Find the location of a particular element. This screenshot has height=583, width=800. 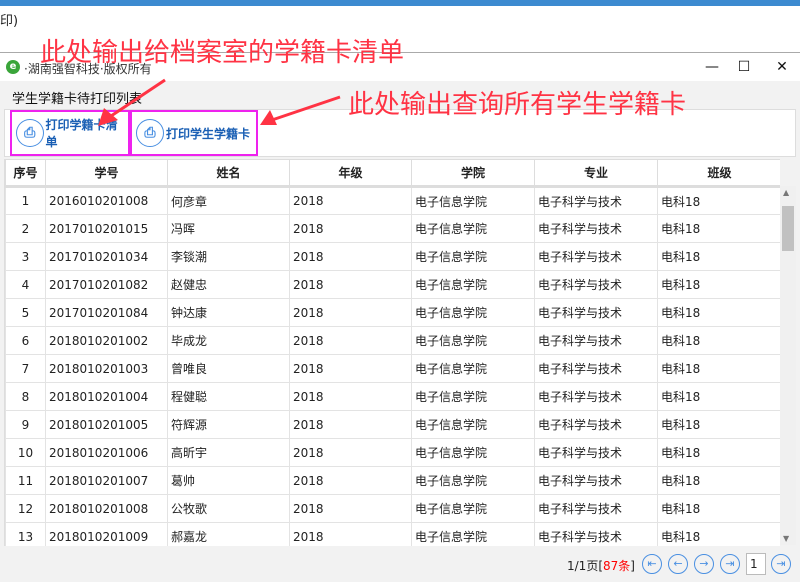

annotation-arrows is located at coordinates (219, 102).